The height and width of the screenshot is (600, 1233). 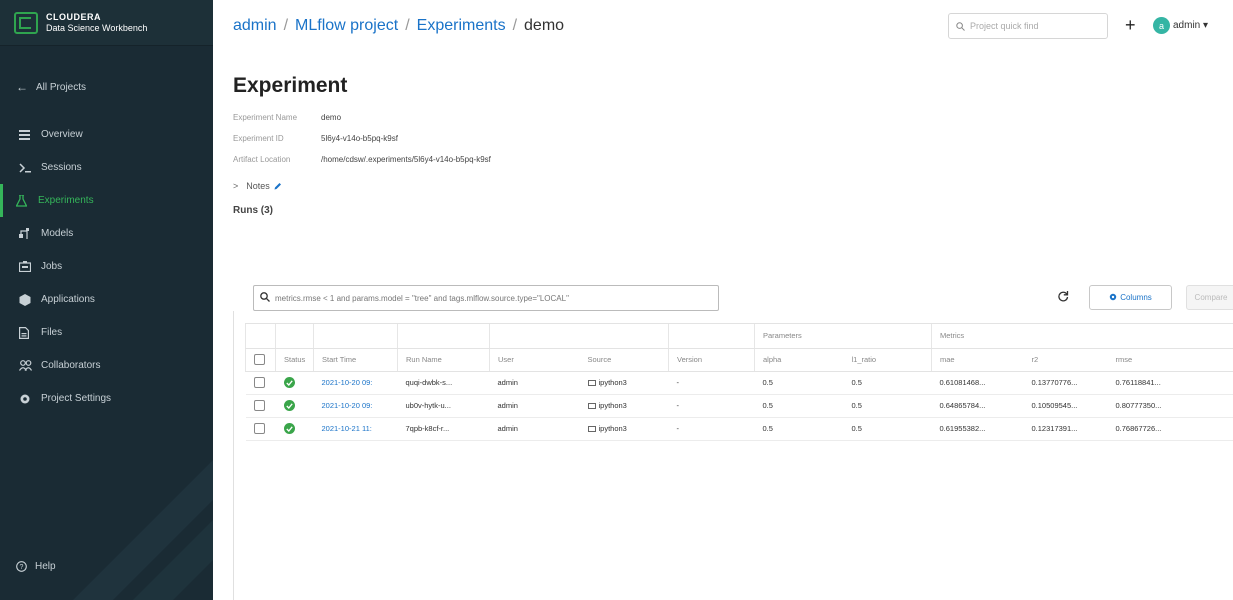 What do you see at coordinates (258, 186) in the screenshot?
I see `notes-label: Notes` at bounding box center [258, 186].